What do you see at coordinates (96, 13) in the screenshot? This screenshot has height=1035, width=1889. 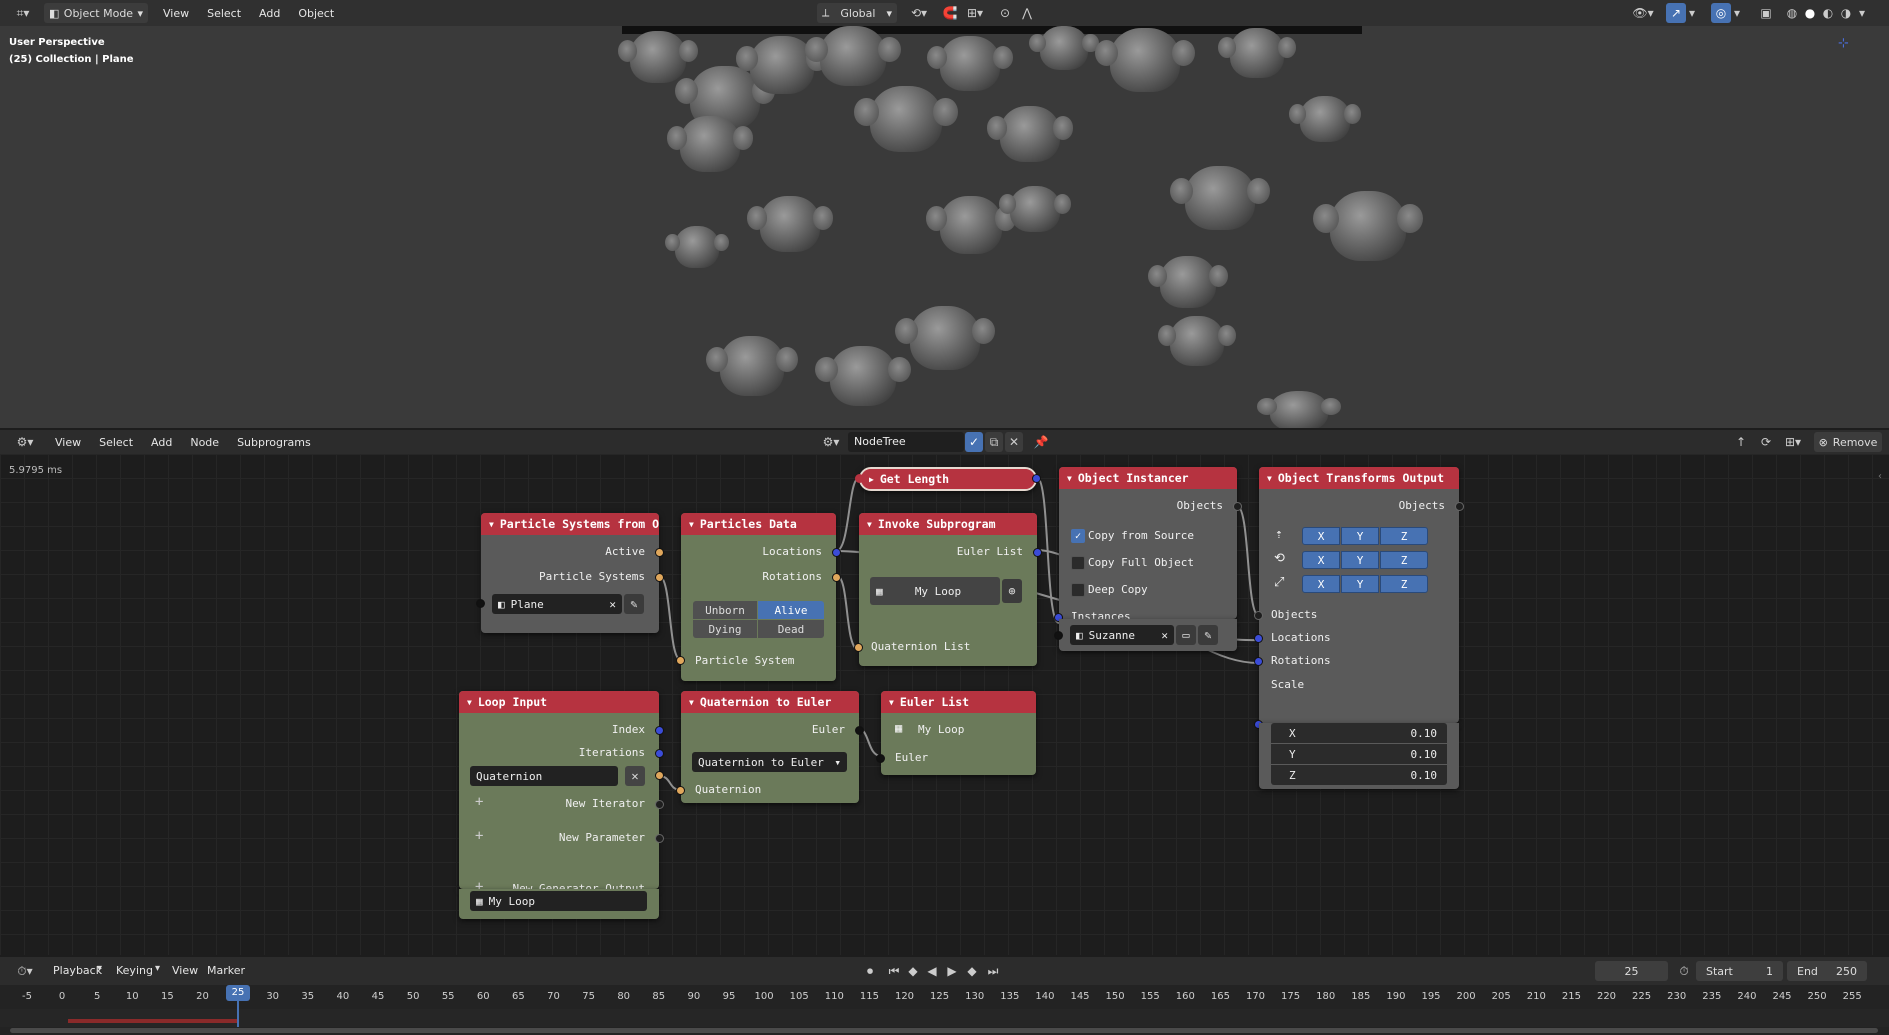 I see `mode-dropdown: ◧ Object Mode ▾` at bounding box center [96, 13].